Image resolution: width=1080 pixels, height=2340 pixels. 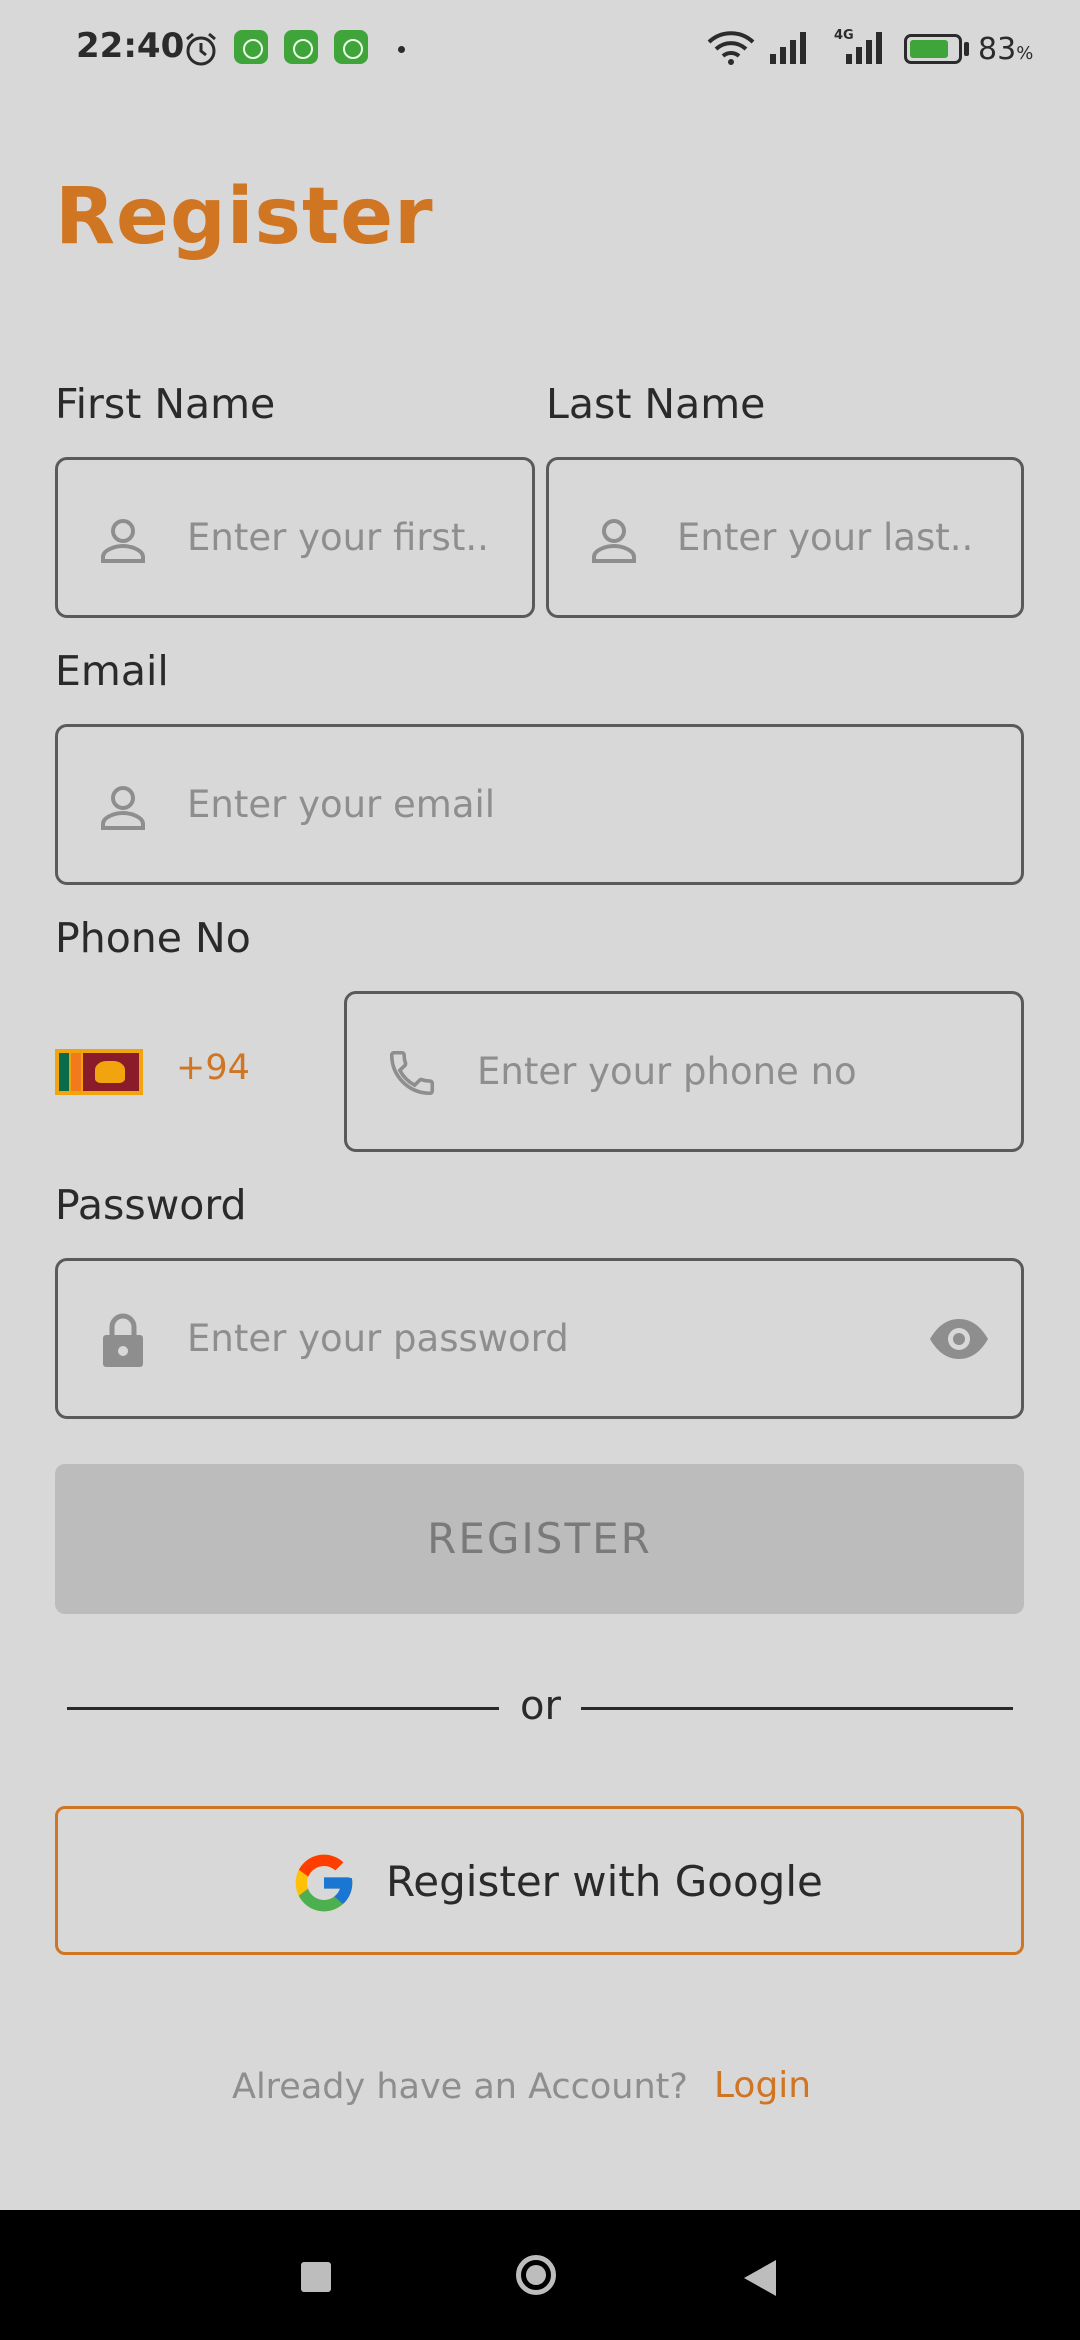 I want to click on divider-line-right, so click(x=797, y=1708).